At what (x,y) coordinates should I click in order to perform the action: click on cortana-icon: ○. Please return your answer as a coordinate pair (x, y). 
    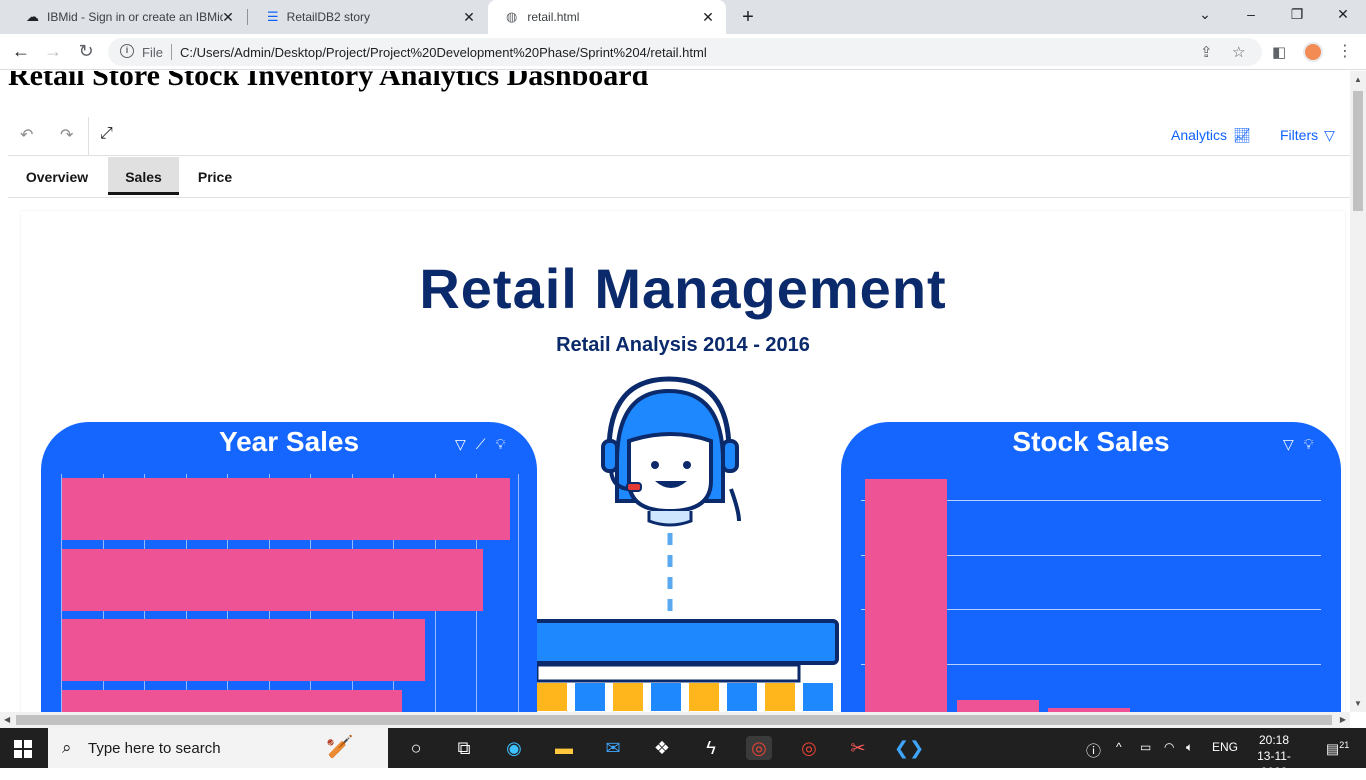
    Looking at the image, I should click on (416, 748).